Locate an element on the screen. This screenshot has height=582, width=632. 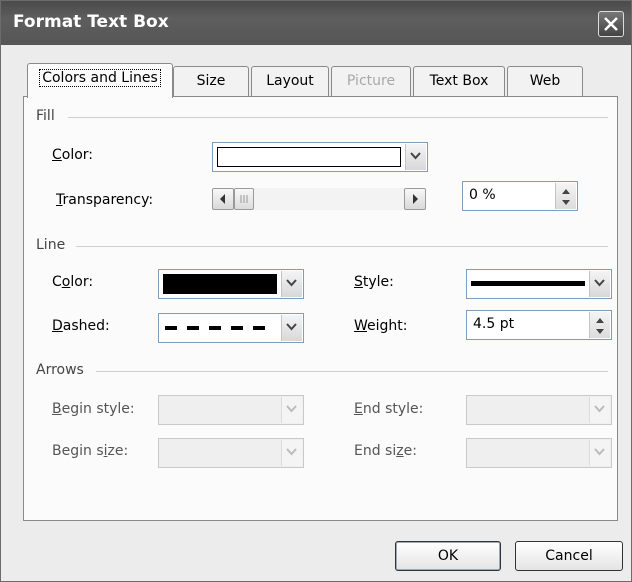
transparency-spin-buttons is located at coordinates (565, 196).